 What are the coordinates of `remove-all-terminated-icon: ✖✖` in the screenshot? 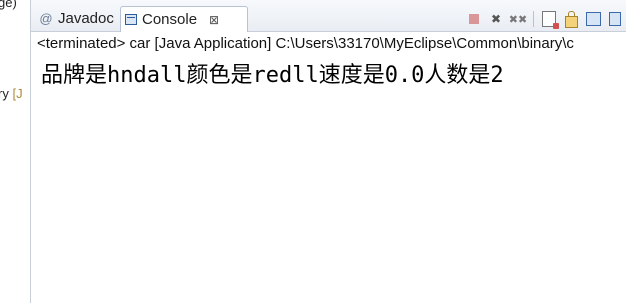 It's located at (518, 19).